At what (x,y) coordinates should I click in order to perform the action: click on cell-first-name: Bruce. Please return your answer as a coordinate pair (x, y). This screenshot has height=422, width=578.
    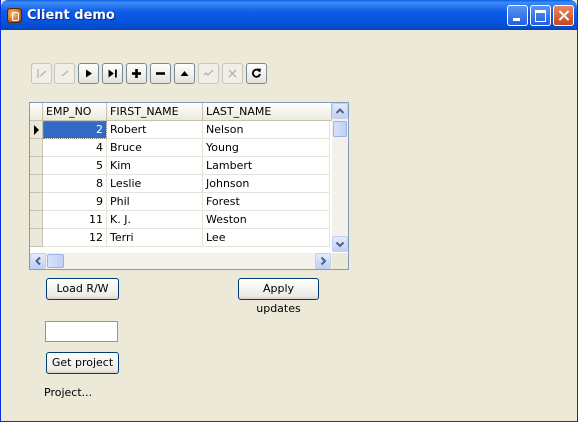
    Looking at the image, I should click on (155, 148).